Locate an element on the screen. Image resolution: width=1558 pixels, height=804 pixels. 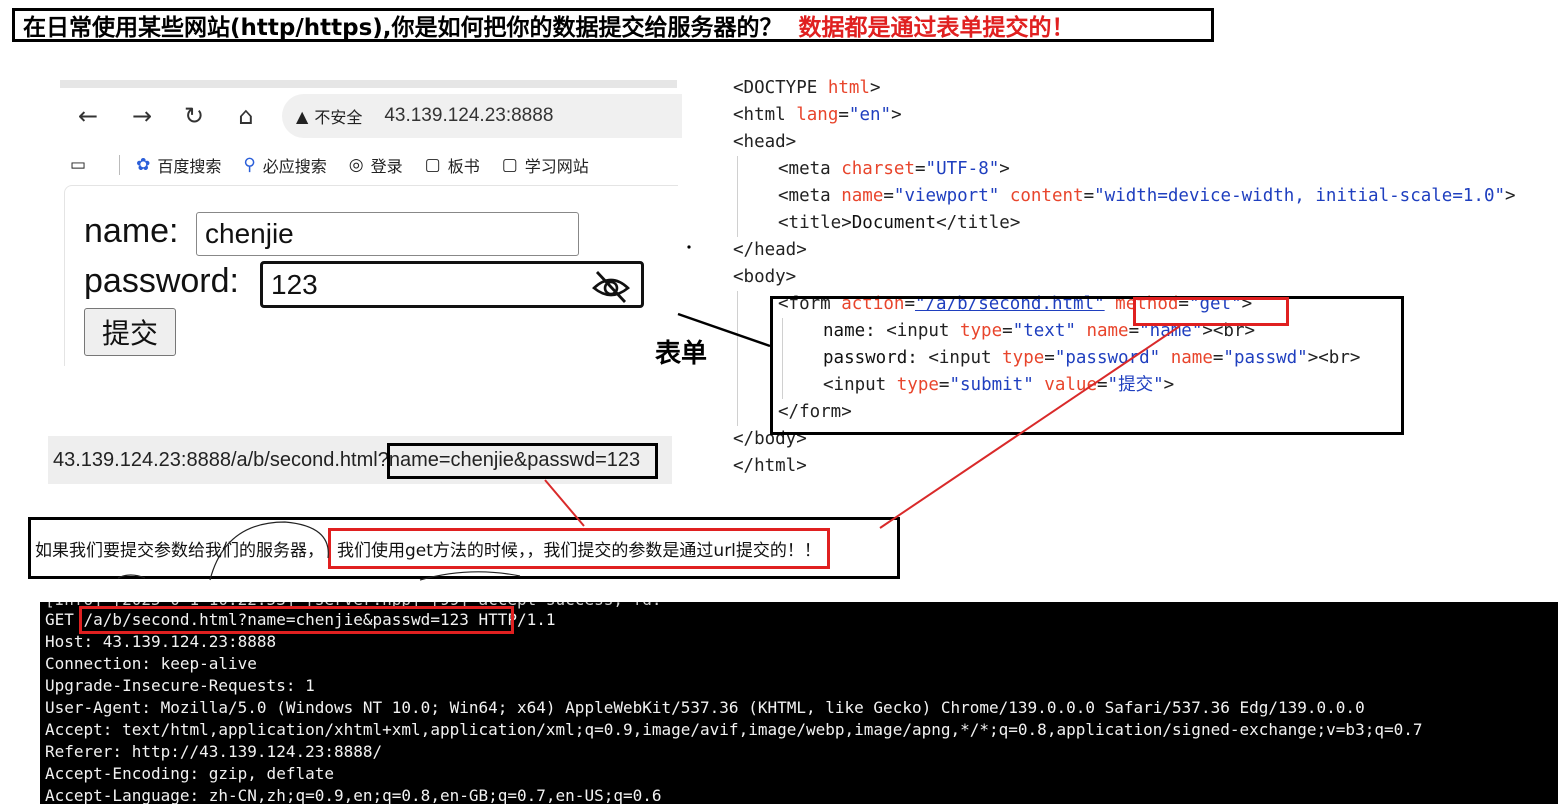
code-line: </head> is located at coordinates (770, 250).